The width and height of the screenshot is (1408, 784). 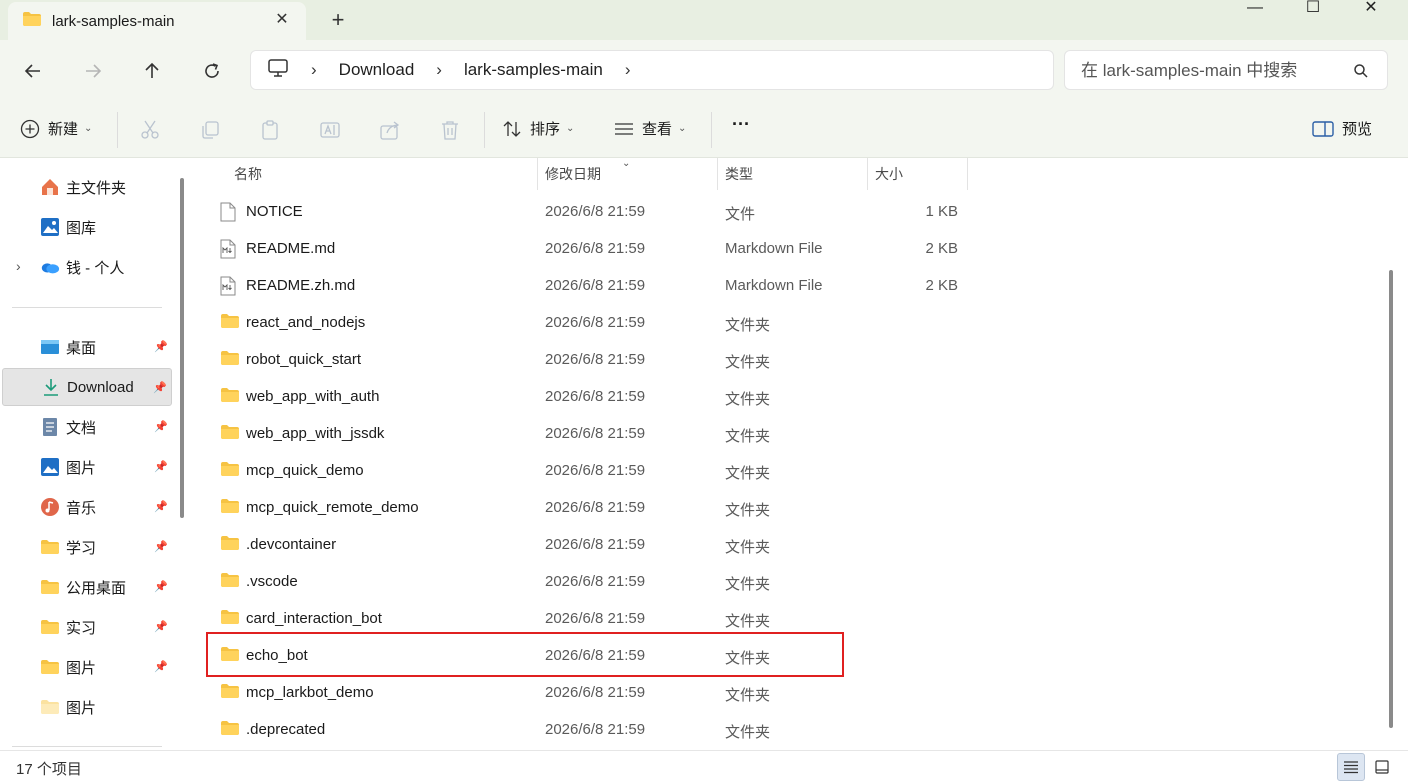 What do you see at coordinates (87, 187) in the screenshot?
I see `sidebar-item-home: 主文件夹` at bounding box center [87, 187].